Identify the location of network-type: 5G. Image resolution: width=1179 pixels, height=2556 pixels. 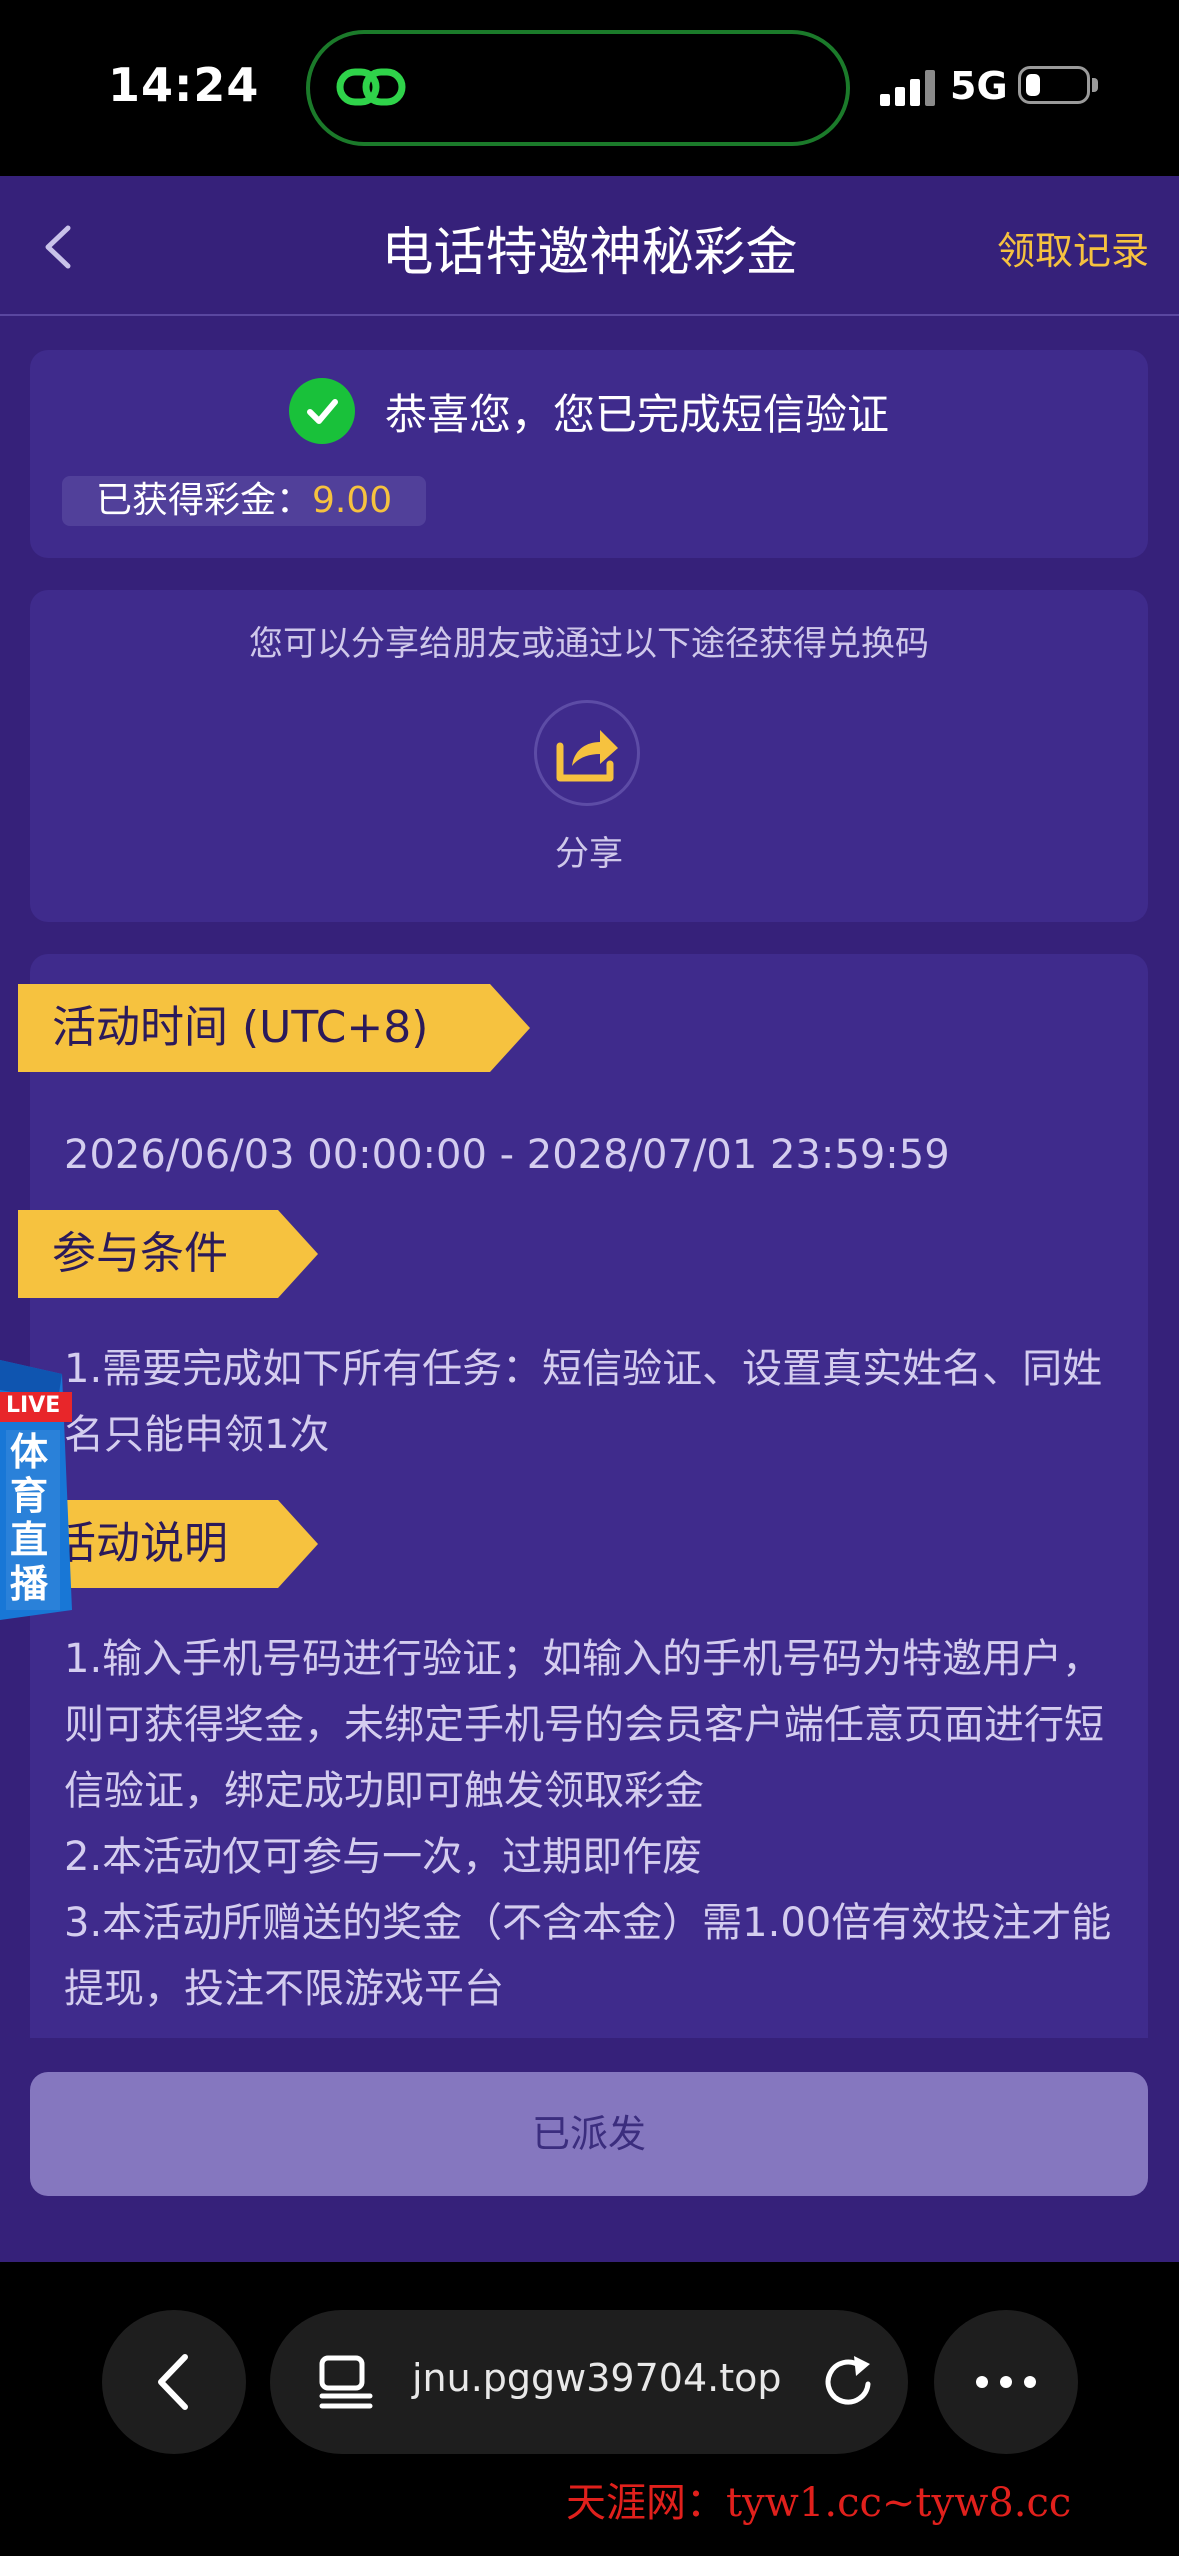
(979, 86).